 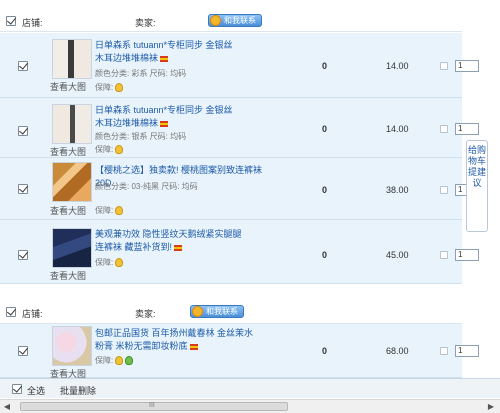 I want to click on product-attributes: 颜色分类: 03-纯黑 尺码: 均码, so click(x=146, y=186).